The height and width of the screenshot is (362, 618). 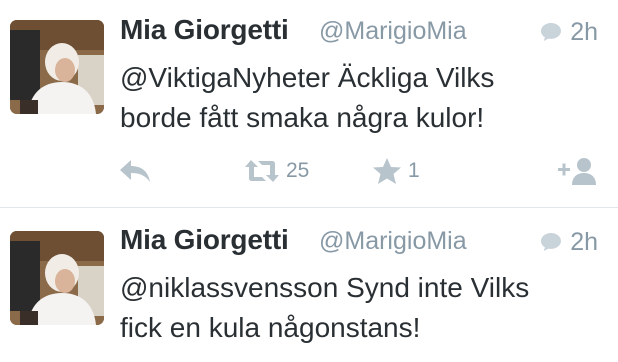 What do you see at coordinates (302, 117) in the screenshot?
I see `tweet-text-line: borde fått smaka några kulor!` at bounding box center [302, 117].